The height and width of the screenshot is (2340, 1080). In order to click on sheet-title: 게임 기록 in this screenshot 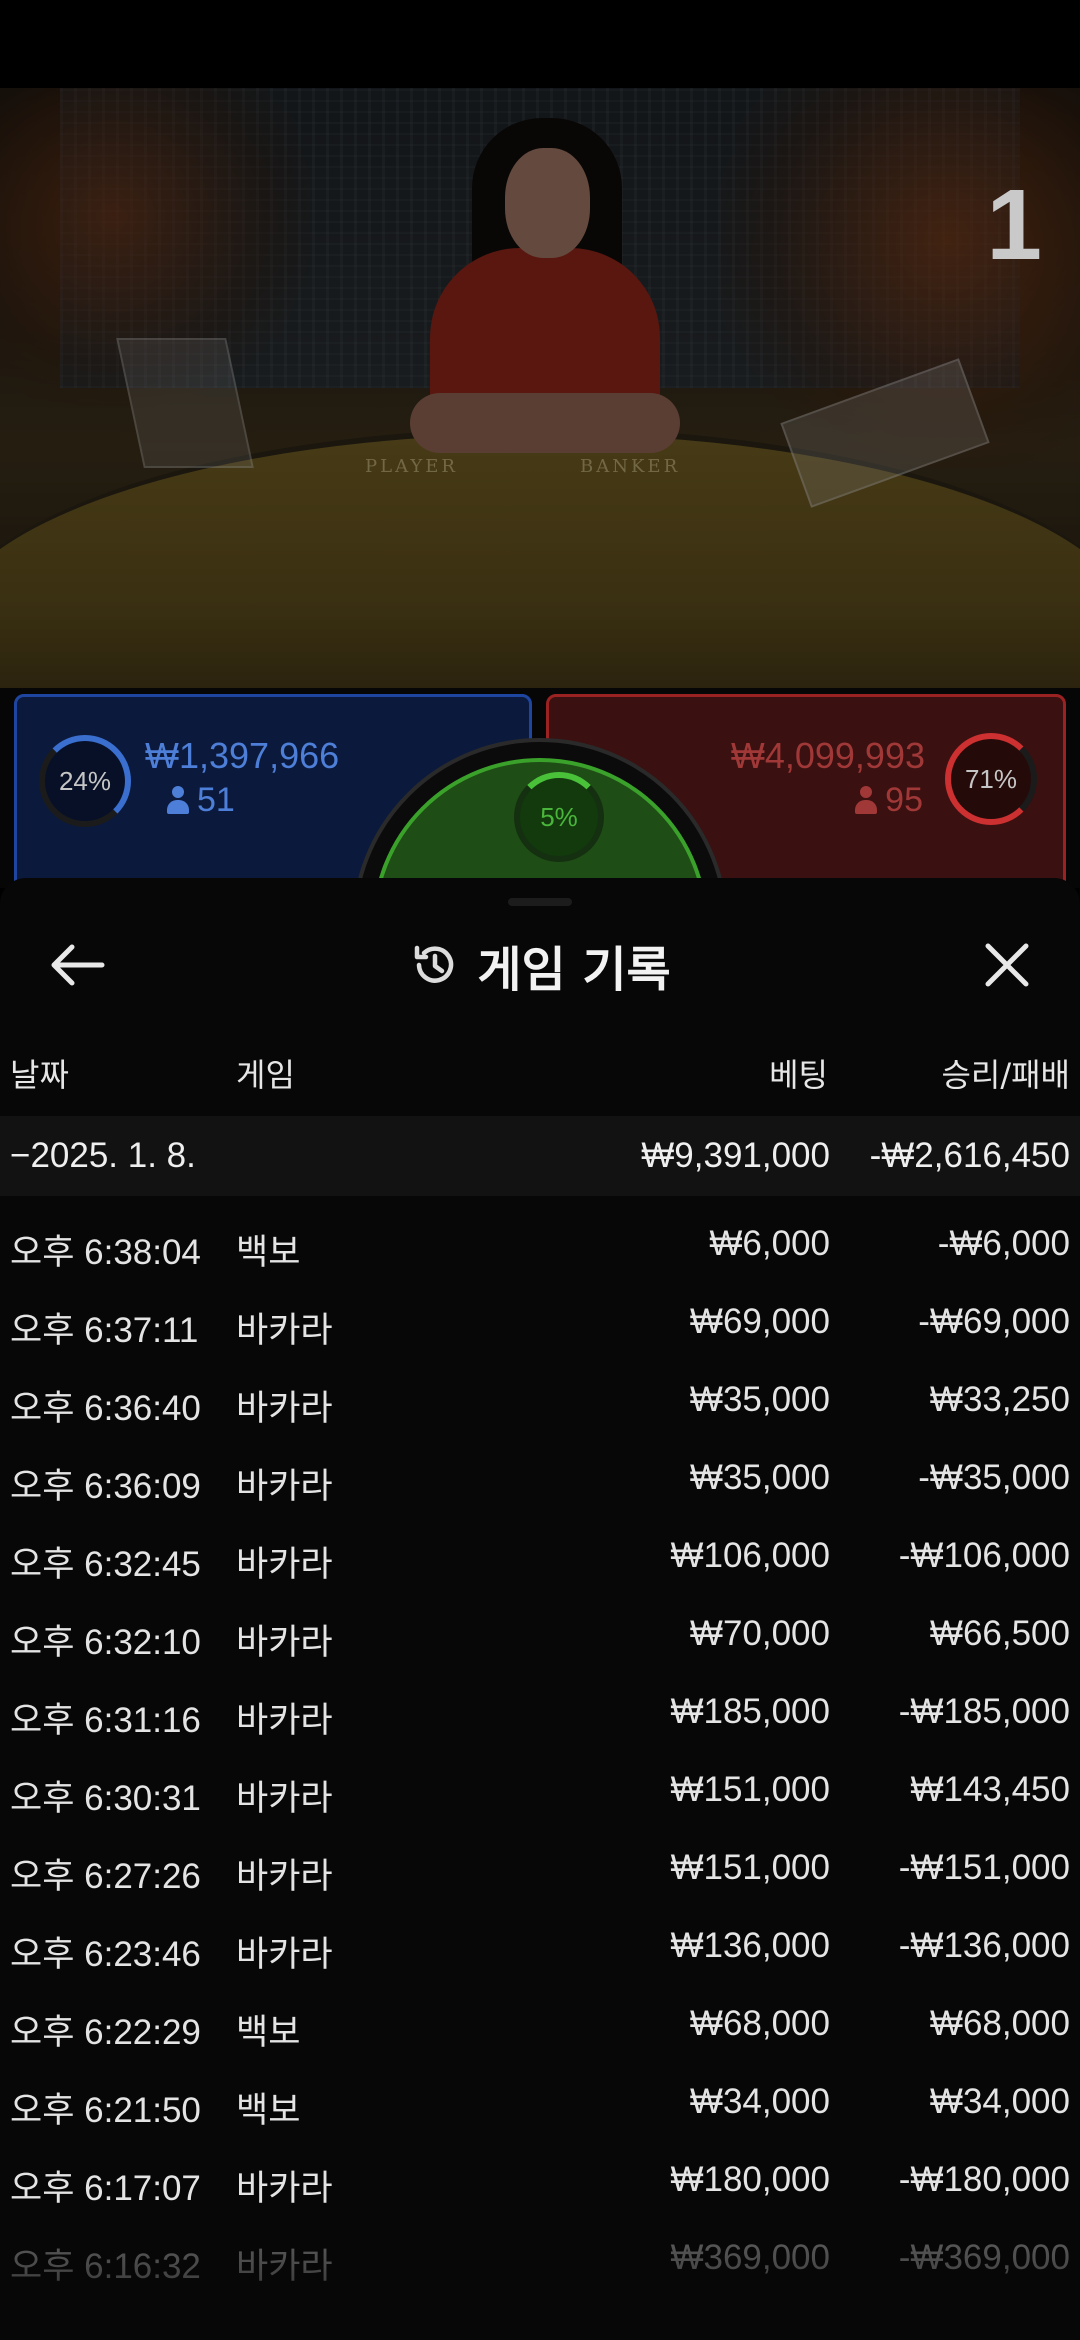, I will do `click(540, 965)`.